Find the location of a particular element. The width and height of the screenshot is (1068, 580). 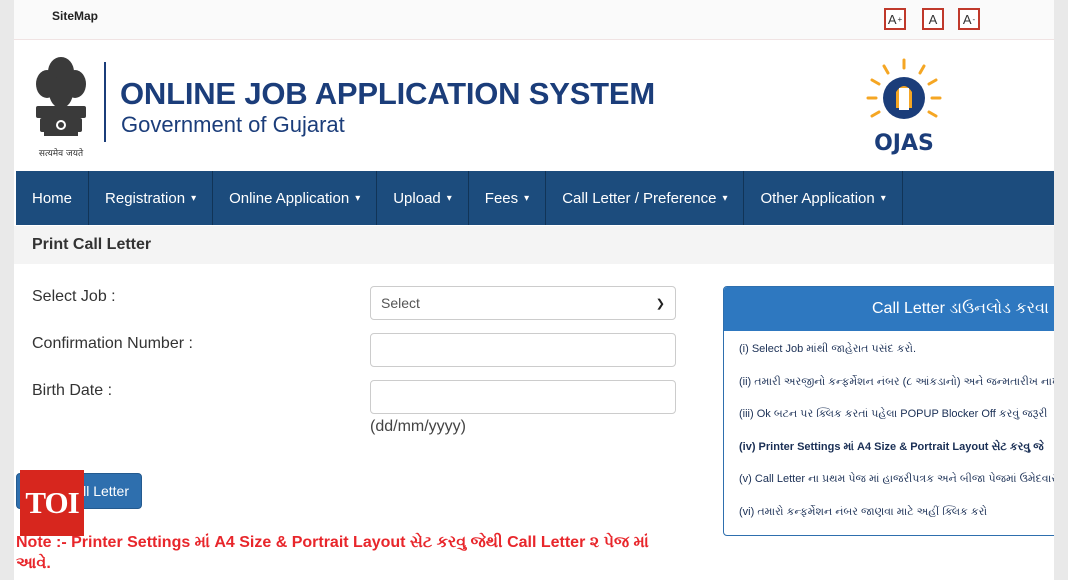

nav-fees-label: Fees is located at coordinates (501, 198).